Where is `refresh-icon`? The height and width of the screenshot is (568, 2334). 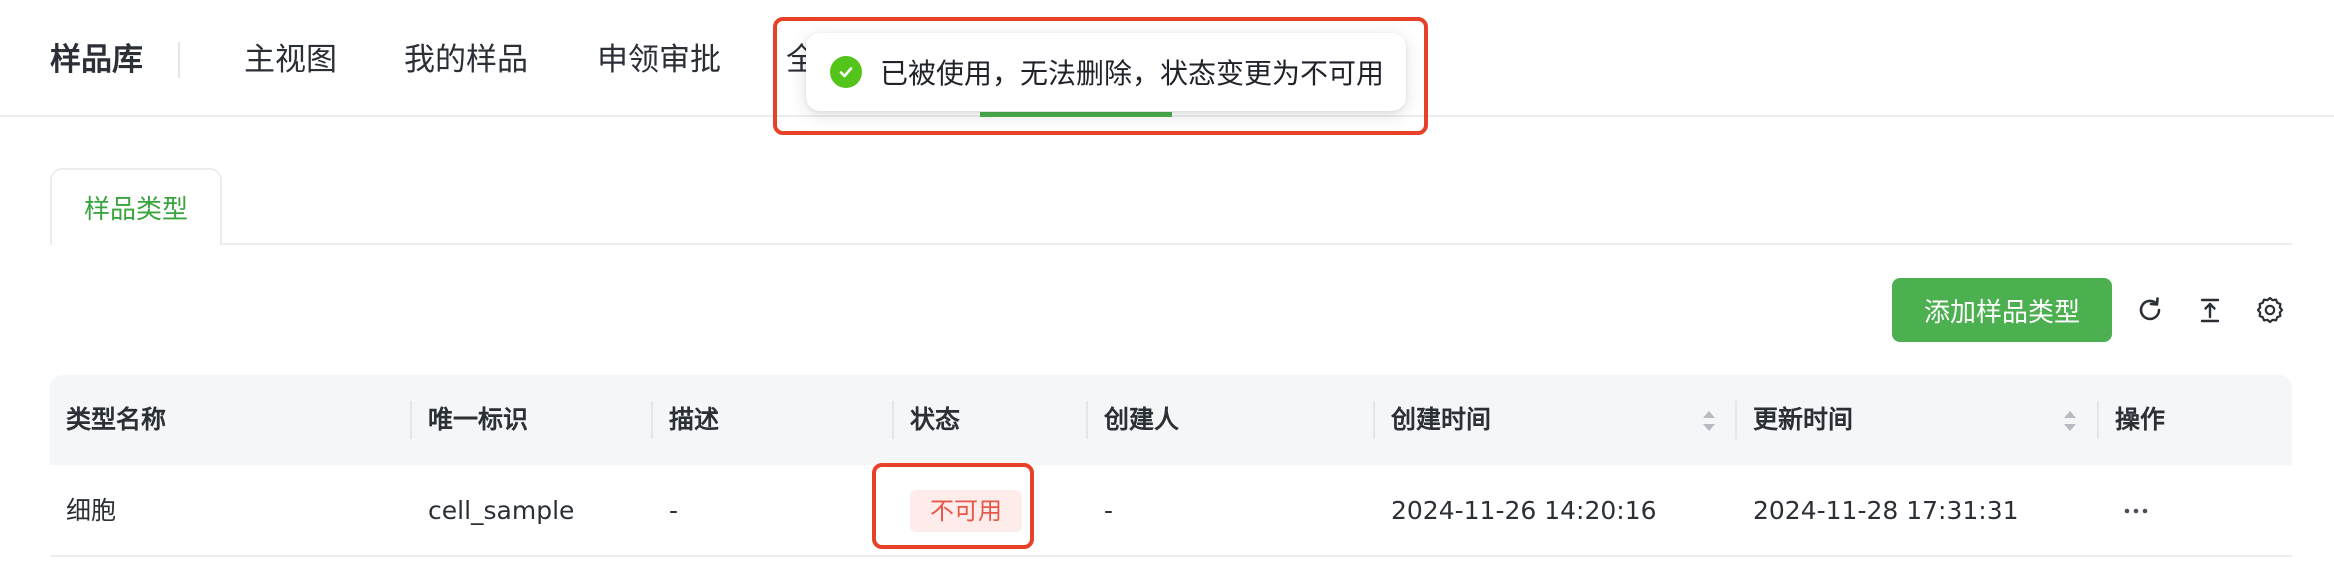
refresh-icon is located at coordinates (2150, 310).